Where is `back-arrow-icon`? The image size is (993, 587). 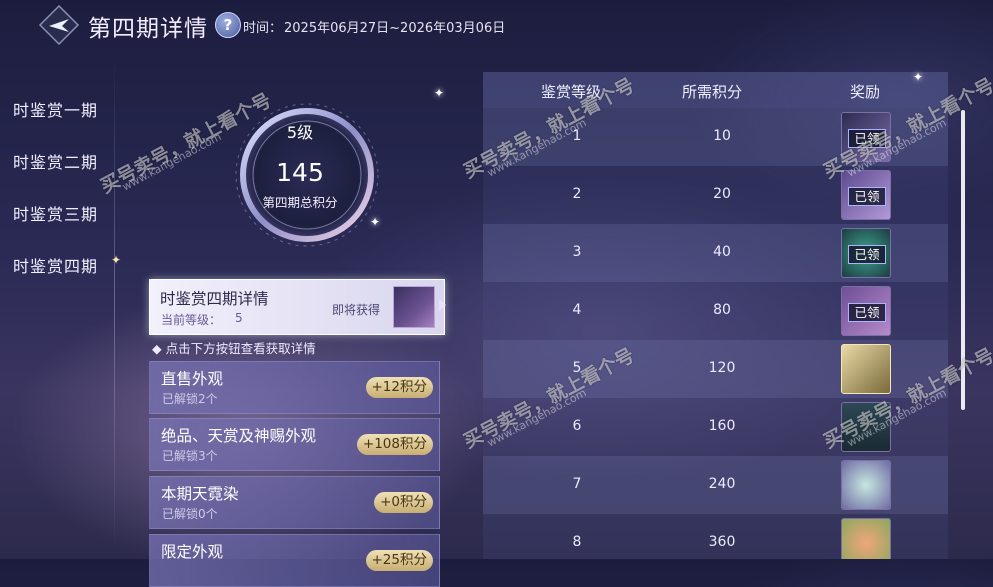 back-arrow-icon is located at coordinates (59, 25).